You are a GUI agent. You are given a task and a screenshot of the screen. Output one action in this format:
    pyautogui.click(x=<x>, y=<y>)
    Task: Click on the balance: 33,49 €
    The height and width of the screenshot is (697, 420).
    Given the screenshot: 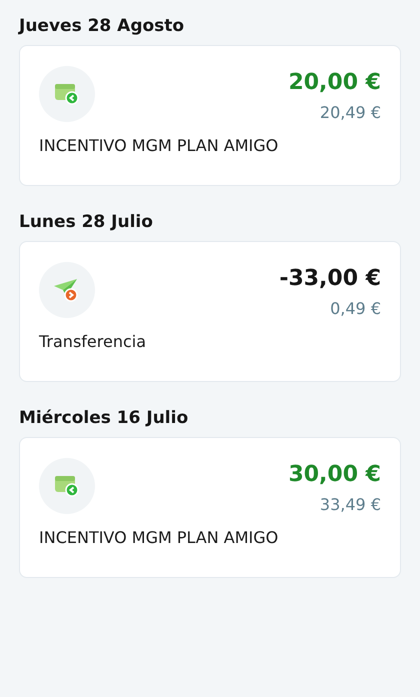 What is the action you would take?
    pyautogui.click(x=349, y=504)
    